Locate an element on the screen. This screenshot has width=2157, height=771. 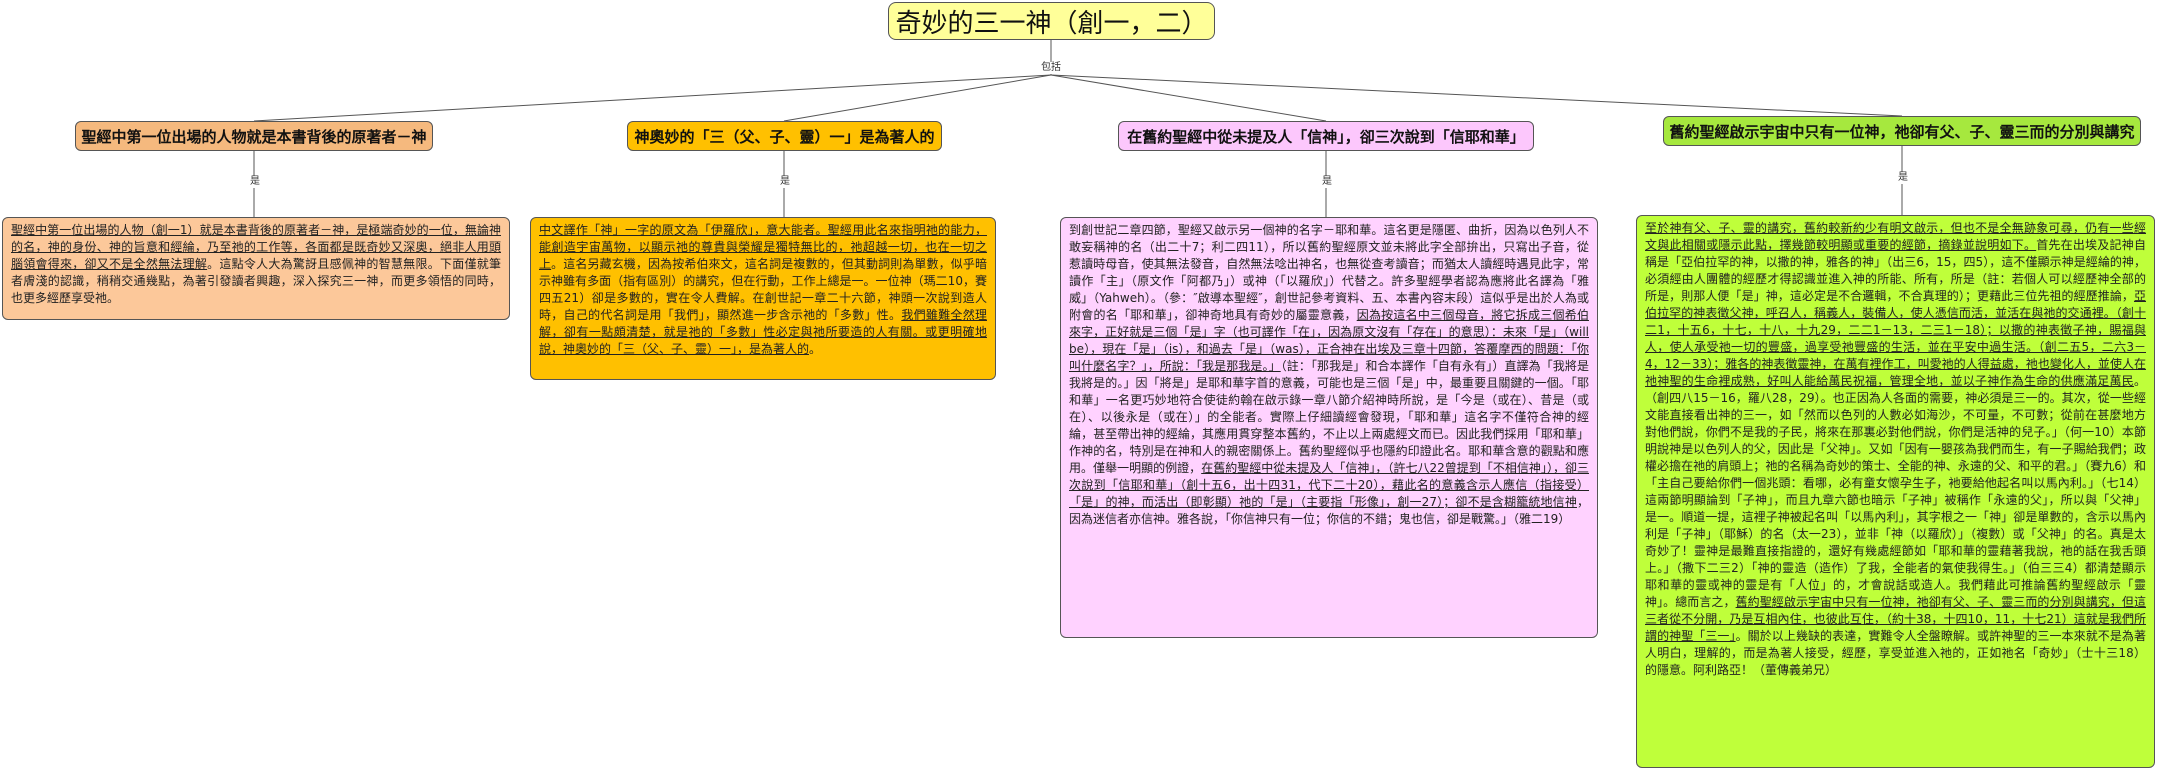
topic-node-2: 神奧妙的「三（父、子、靈）一」是為著人的 is located at coordinates (784, 136).